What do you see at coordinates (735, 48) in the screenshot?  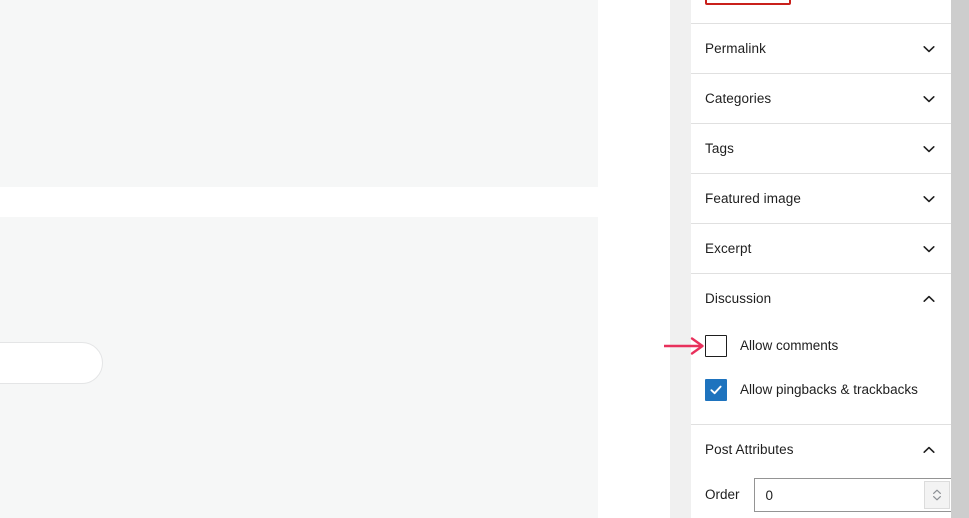 I see `sidebar-section-label: Permalink` at bounding box center [735, 48].